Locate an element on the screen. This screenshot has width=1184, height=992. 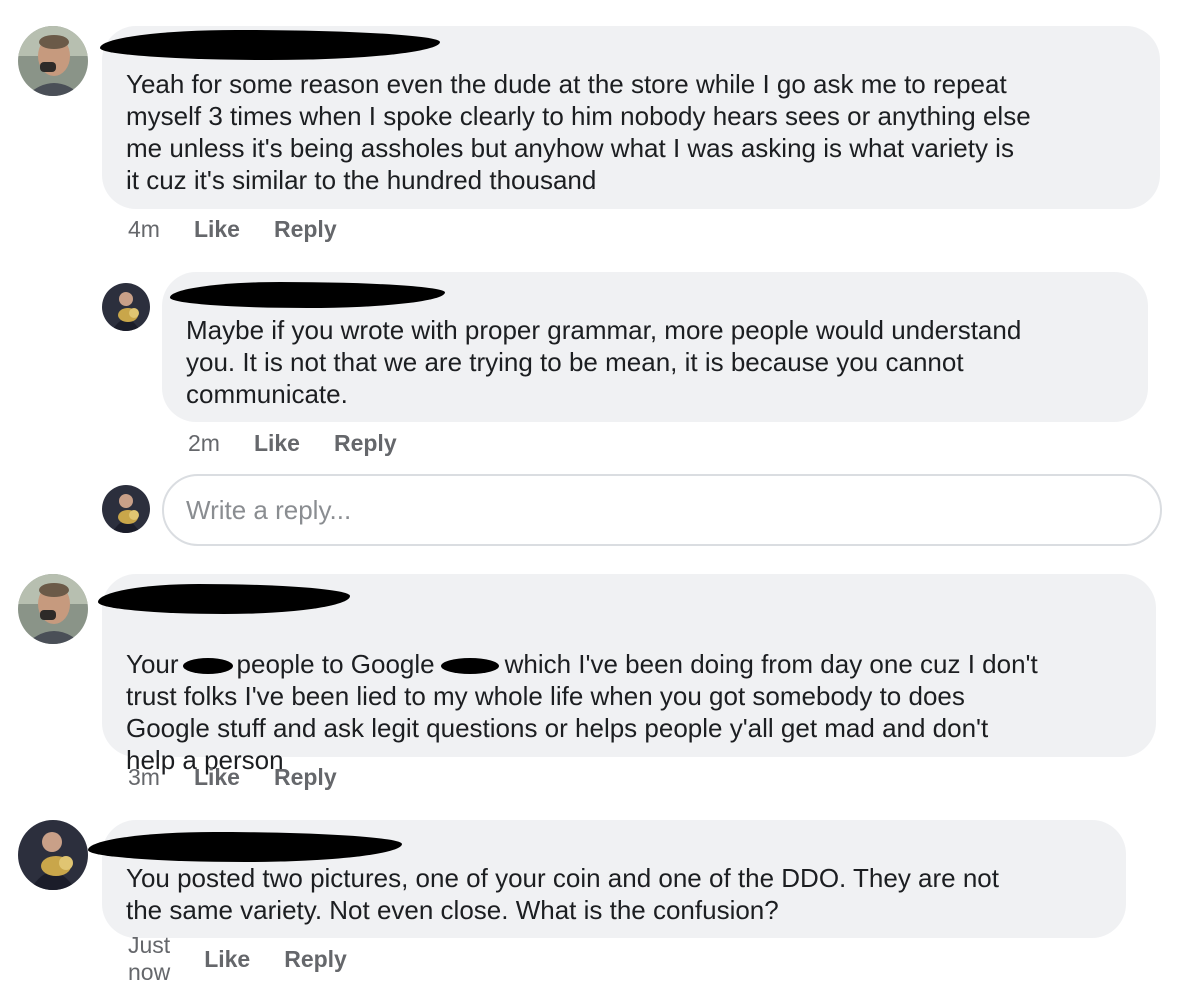
reply-input is located at coordinates (662, 510).